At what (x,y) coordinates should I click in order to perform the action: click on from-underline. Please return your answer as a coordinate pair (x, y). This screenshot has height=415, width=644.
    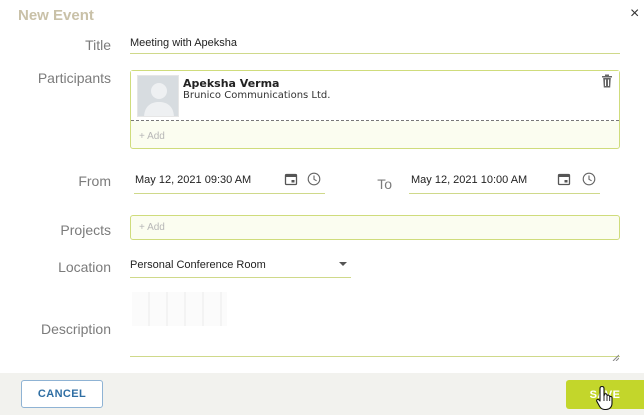
    Looking at the image, I should click on (229, 193).